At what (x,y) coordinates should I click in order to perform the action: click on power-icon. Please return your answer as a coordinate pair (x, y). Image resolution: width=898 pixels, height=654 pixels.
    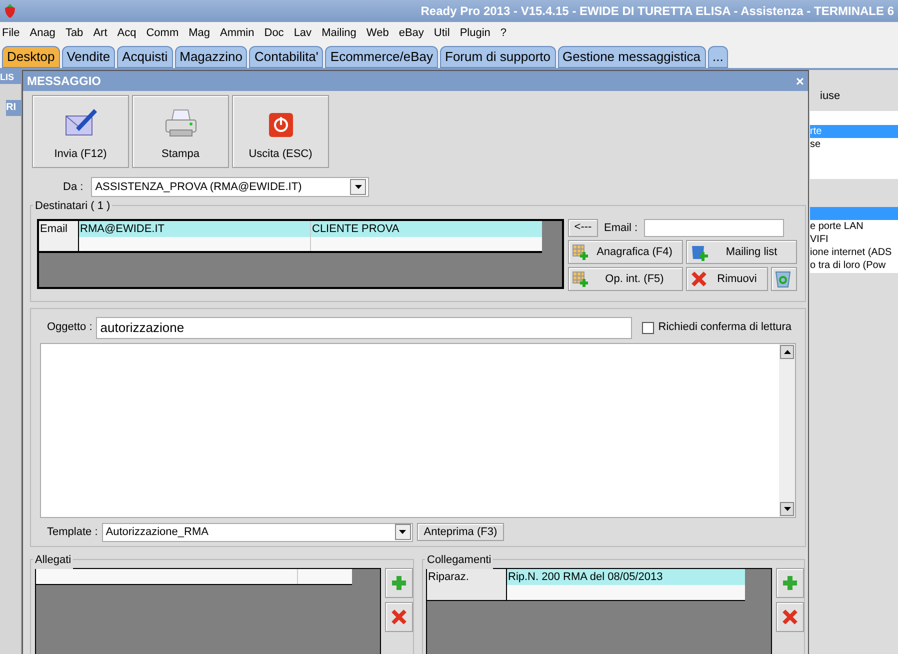
    Looking at the image, I should click on (281, 125).